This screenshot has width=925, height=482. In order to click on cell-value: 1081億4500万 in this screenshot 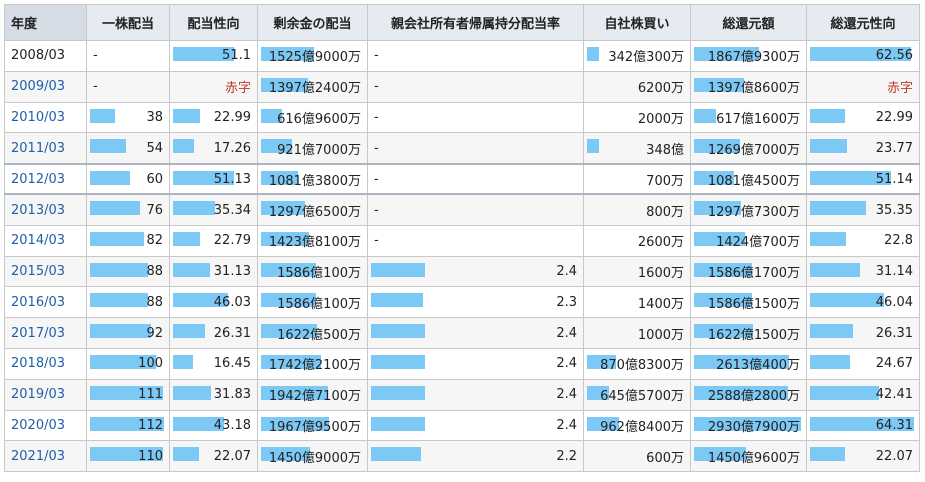, I will do `click(753, 181)`.